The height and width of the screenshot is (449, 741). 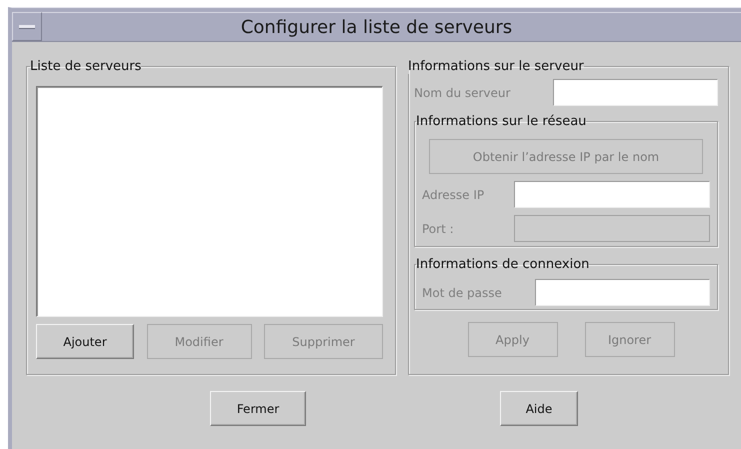 I want to click on field-label: Mot de passe, so click(x=462, y=293).